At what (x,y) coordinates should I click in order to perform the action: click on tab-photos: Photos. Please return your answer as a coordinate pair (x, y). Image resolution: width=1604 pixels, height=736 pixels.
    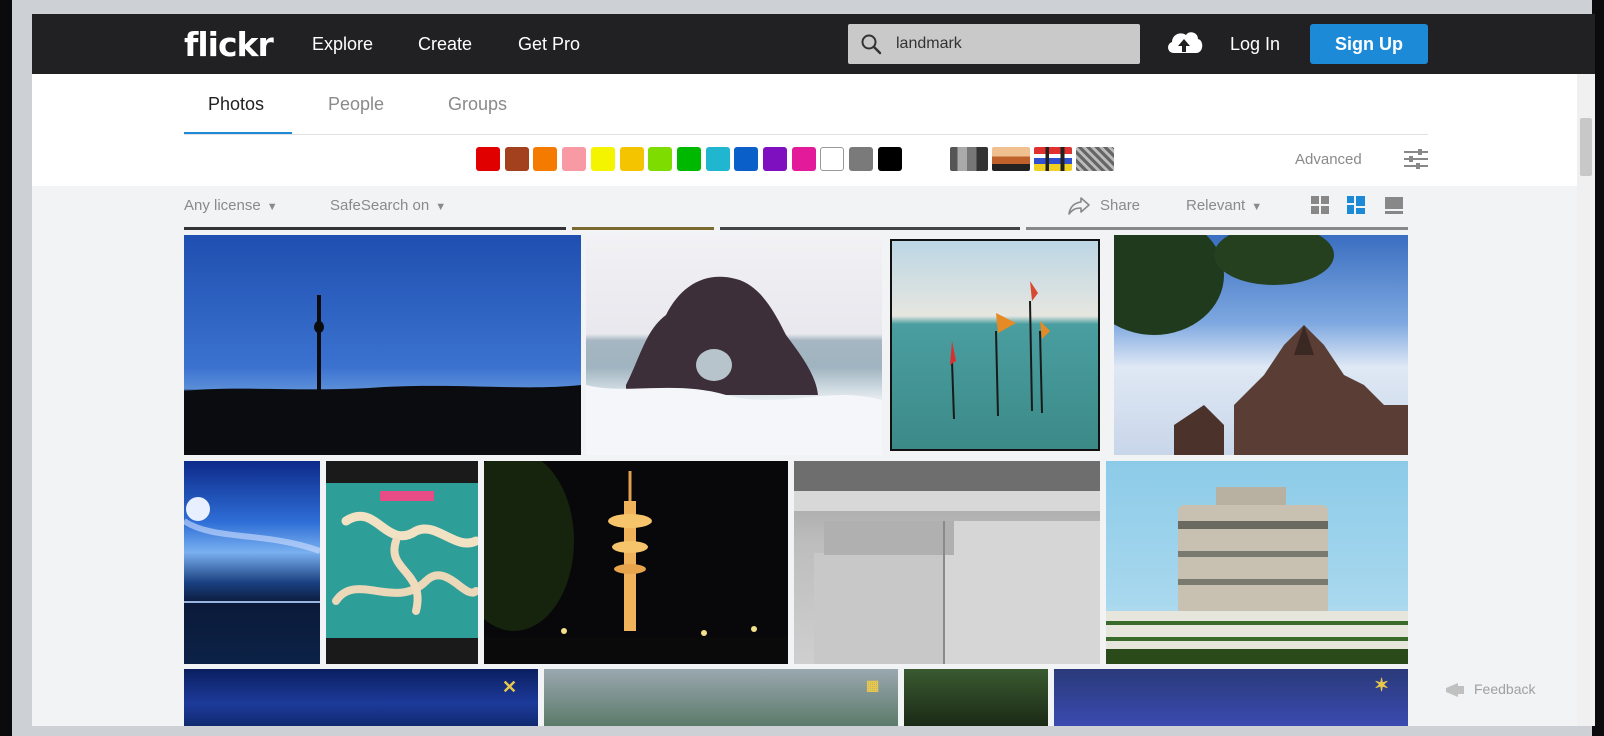
    Looking at the image, I should click on (236, 104).